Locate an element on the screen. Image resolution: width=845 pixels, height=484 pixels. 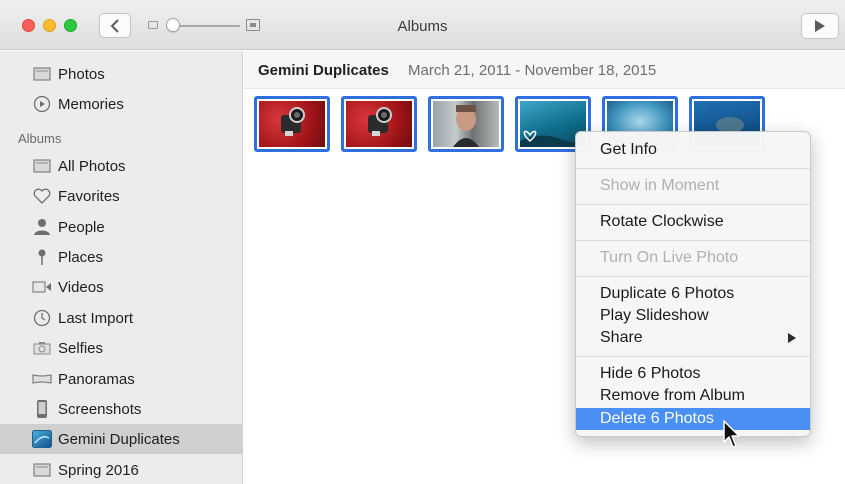
menu-item-duplicate-photos: Duplicate 6 Photos is located at coordinates (693, 294).